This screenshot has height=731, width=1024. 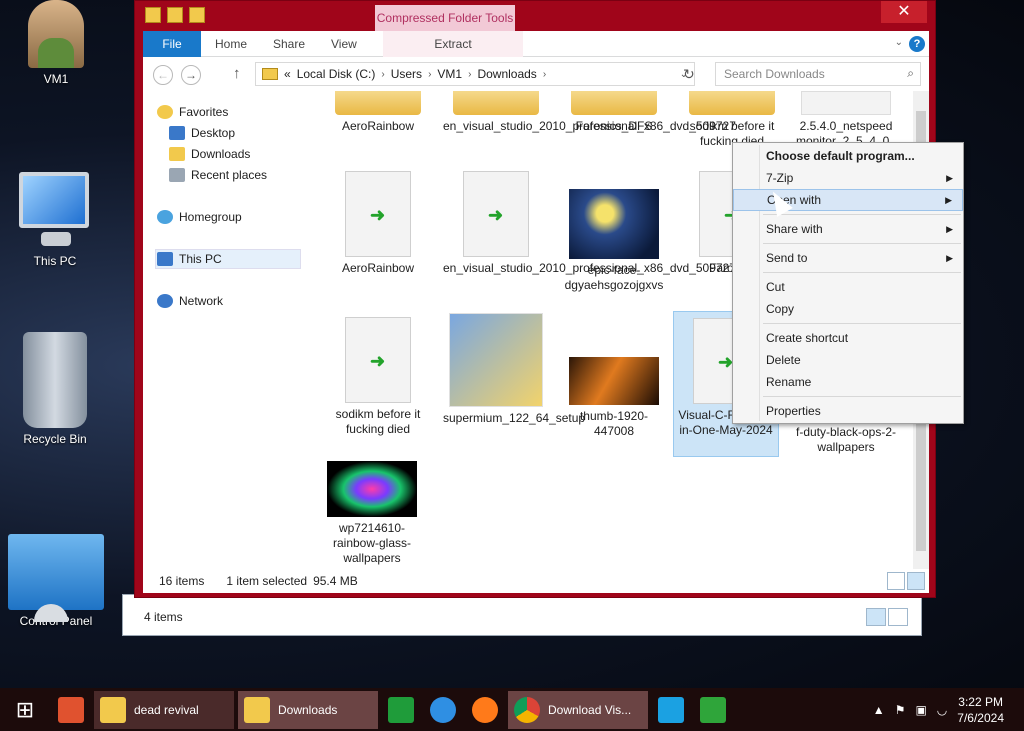 I want to click on back-button: ←, so click(x=163, y=75).